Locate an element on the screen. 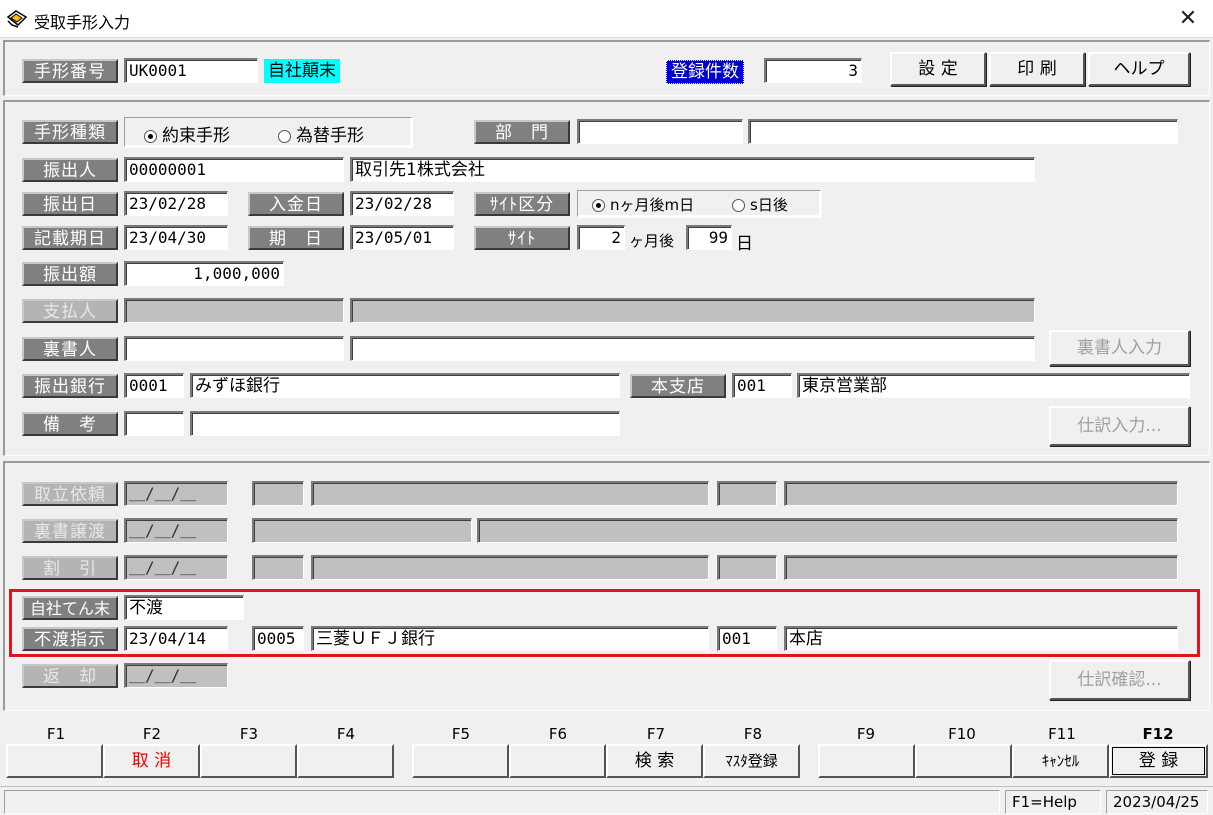  transfer-code-field is located at coordinates (362, 530).